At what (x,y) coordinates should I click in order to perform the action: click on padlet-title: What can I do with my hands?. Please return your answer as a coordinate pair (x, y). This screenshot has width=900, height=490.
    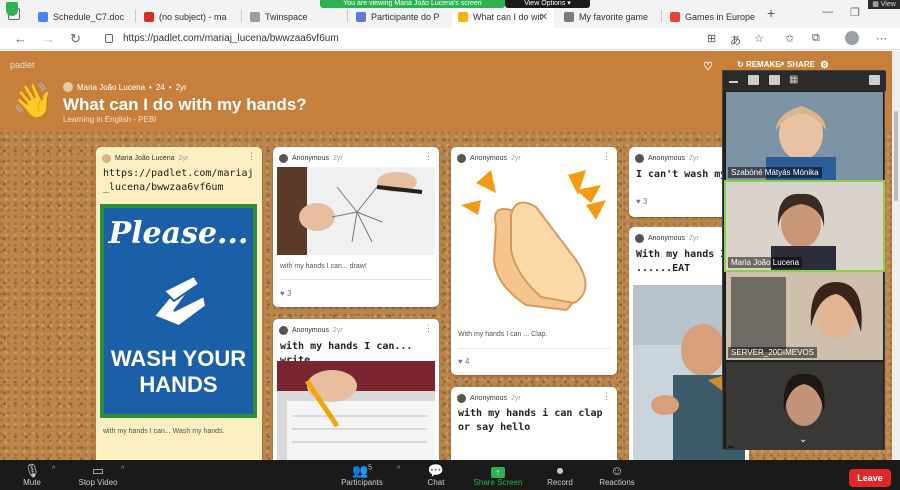
    Looking at the image, I should click on (185, 104).